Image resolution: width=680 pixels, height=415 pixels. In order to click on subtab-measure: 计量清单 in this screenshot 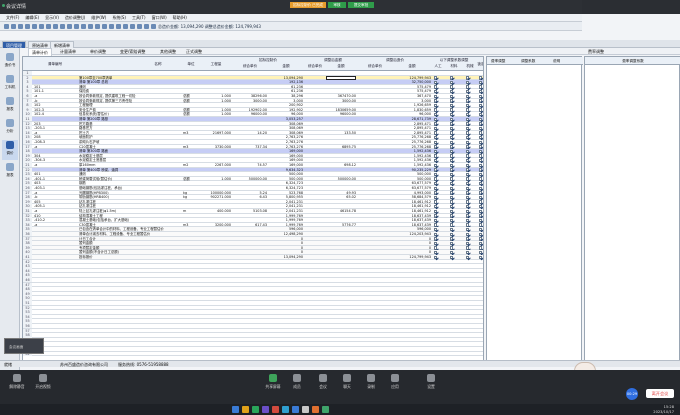, I will do `click(68, 51)`.